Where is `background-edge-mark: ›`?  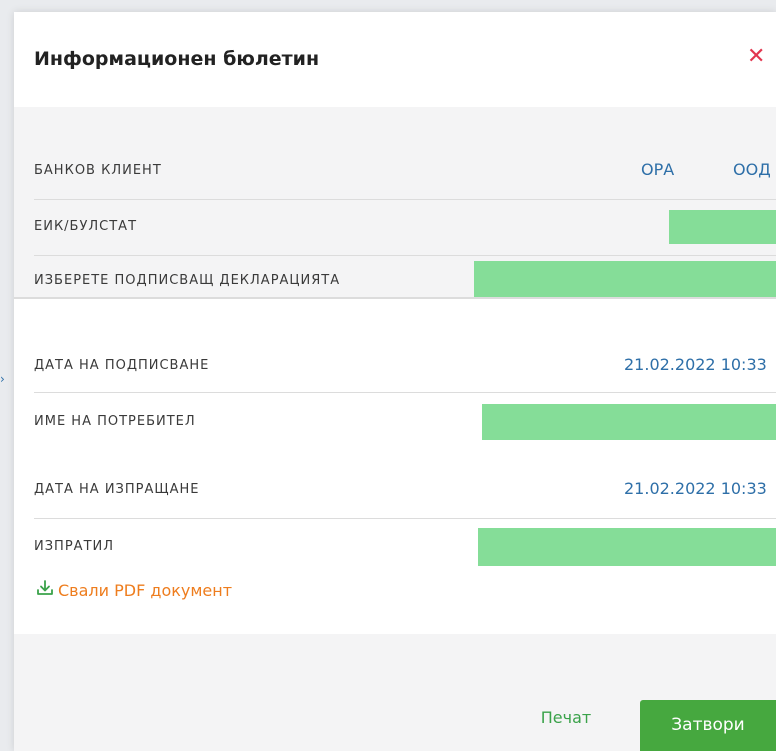
background-edge-mark: › is located at coordinates (2, 379).